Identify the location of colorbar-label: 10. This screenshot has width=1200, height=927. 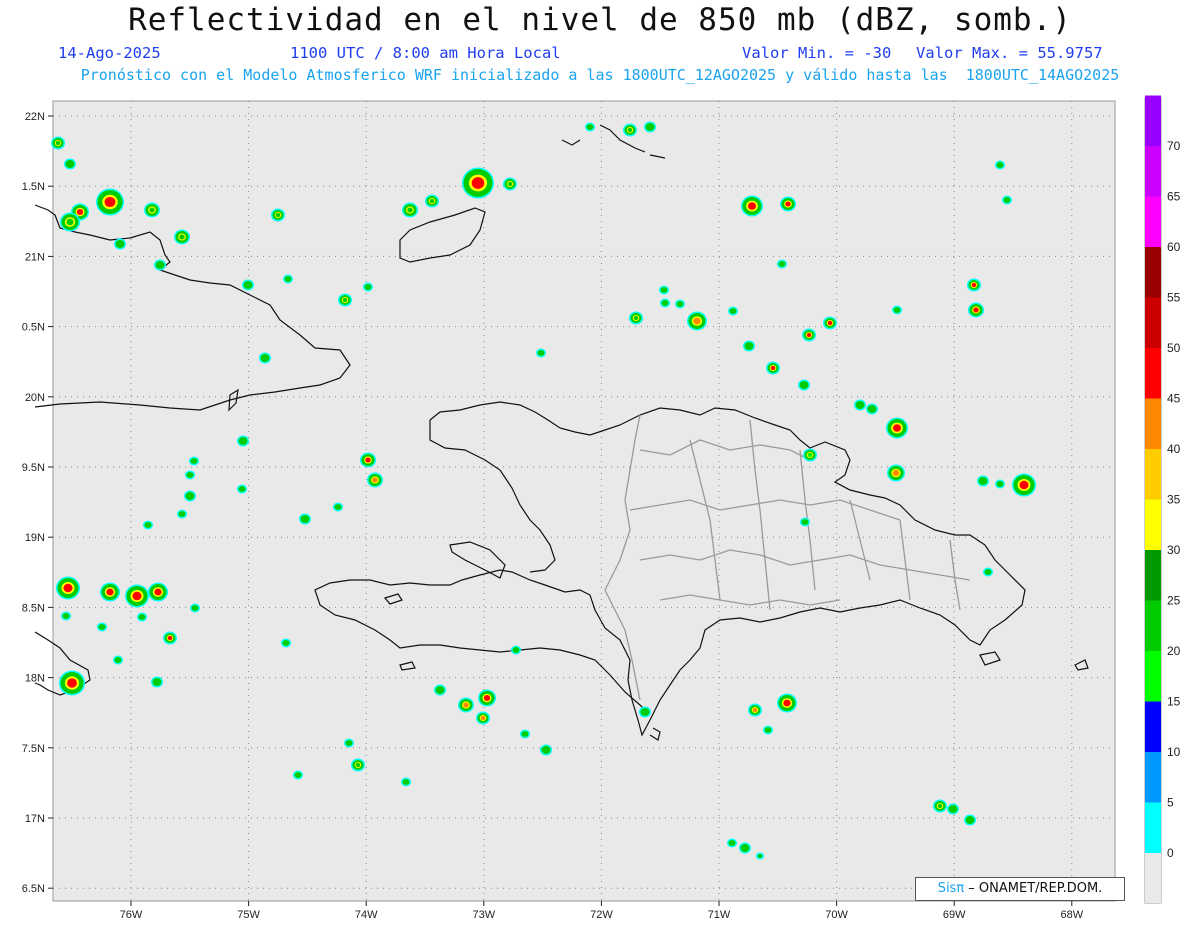
(1174, 752).